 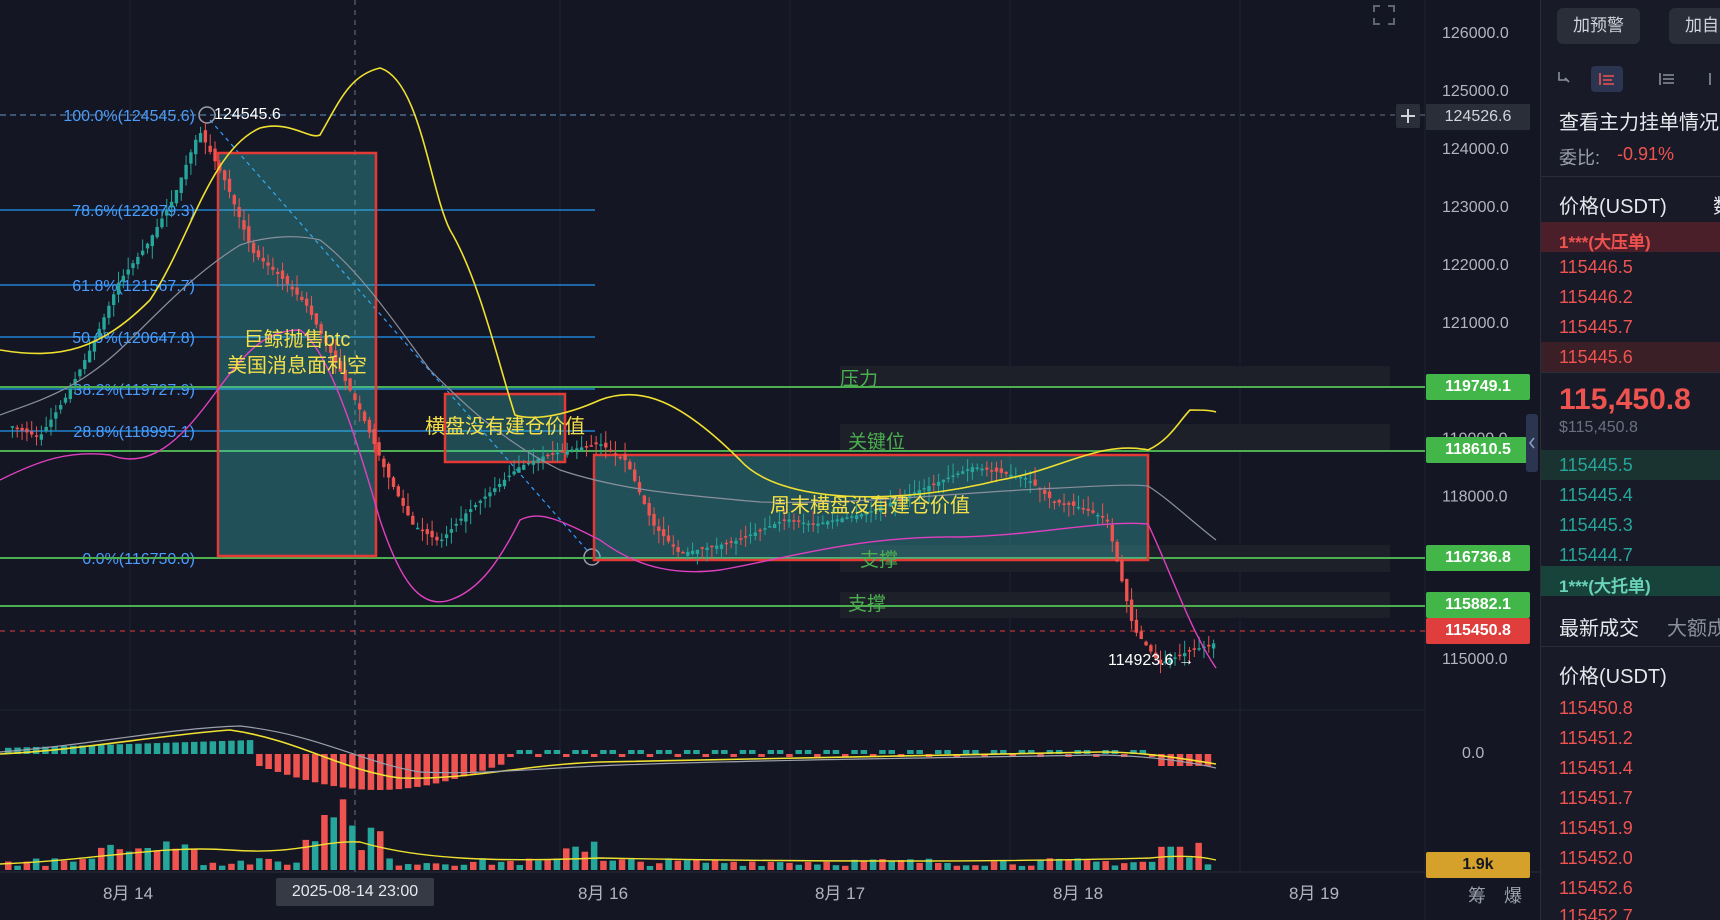 I want to click on bid-row: 115445.4, so click(x=1630, y=495).